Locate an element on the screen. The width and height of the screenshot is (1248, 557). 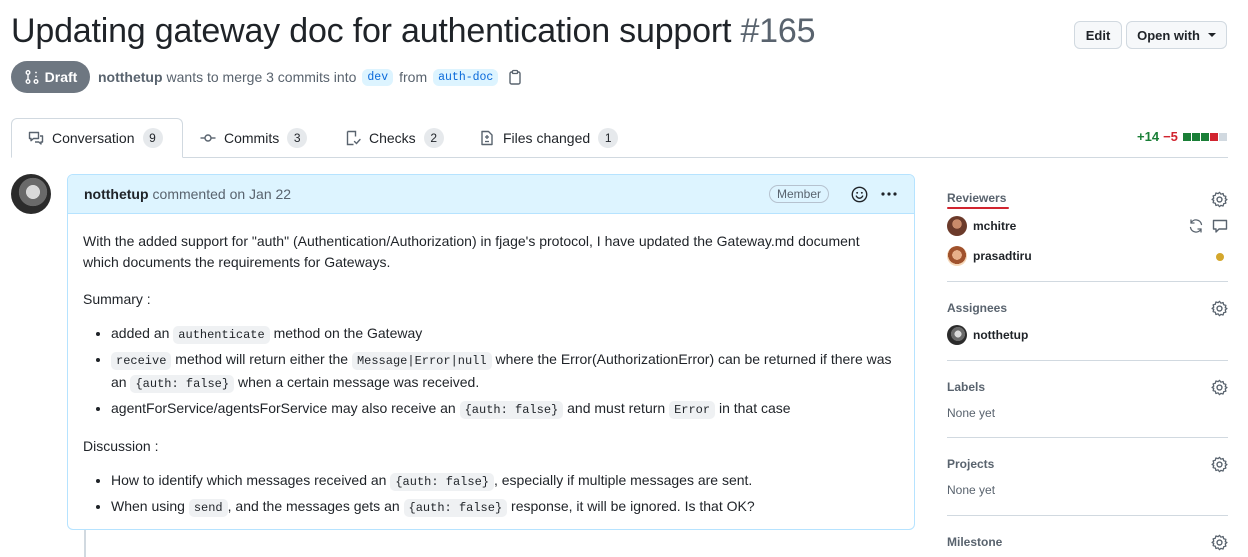
diffstat-blocks is located at coordinates (1204, 136).